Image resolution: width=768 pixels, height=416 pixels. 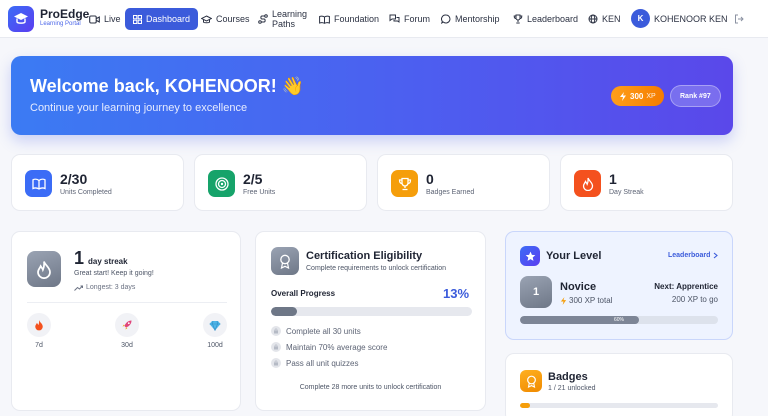 I want to click on divider, so click(x=127, y=302).